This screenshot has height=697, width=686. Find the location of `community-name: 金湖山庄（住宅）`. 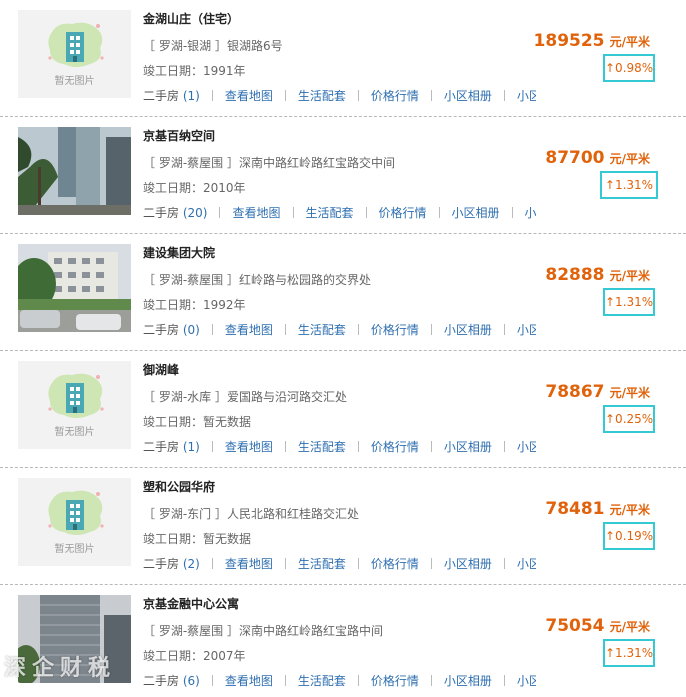

community-name: 金湖山庄（住宅） is located at coordinates (191, 18).